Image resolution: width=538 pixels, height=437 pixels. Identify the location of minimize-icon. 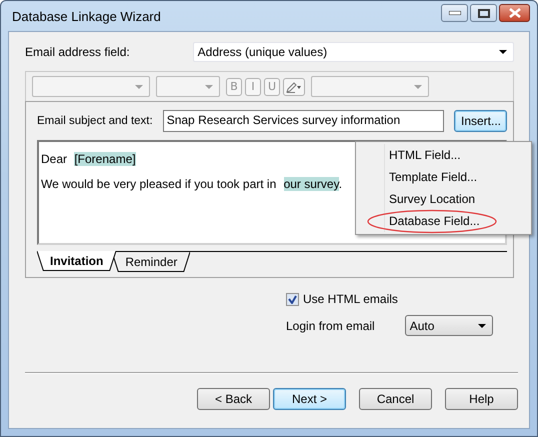
(454, 13).